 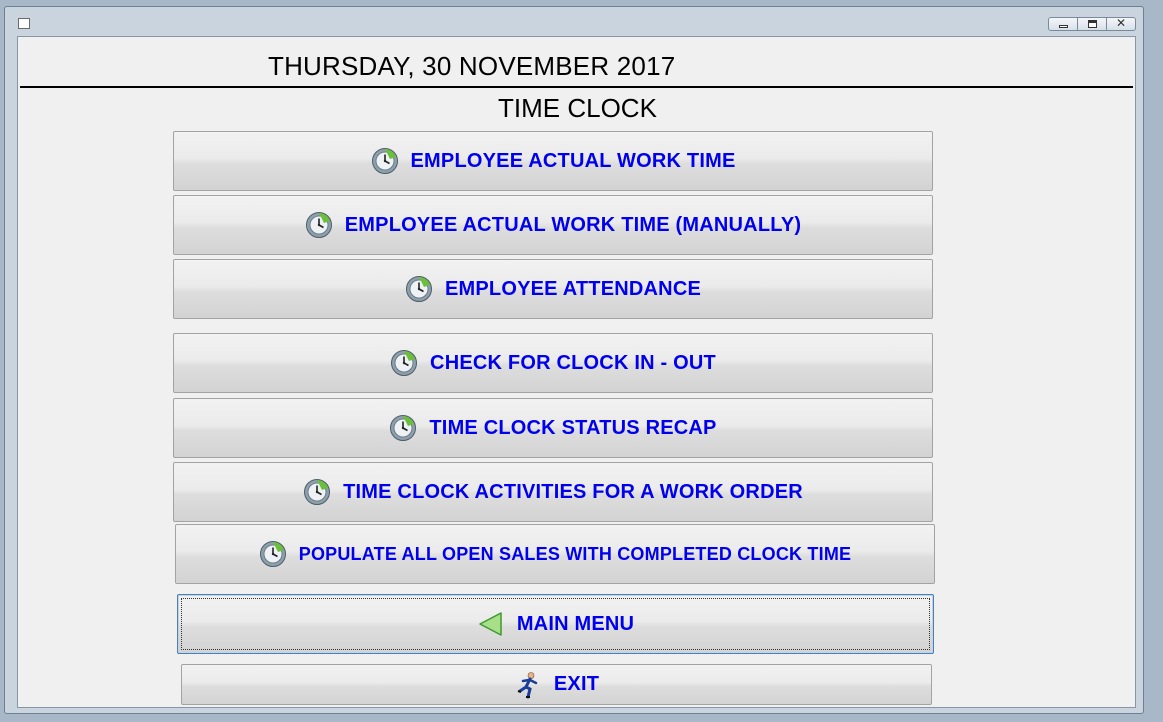 I want to click on check-for-clock-in-out-label: CHECK FOR CLOCK IN - OUT, so click(x=573, y=362).